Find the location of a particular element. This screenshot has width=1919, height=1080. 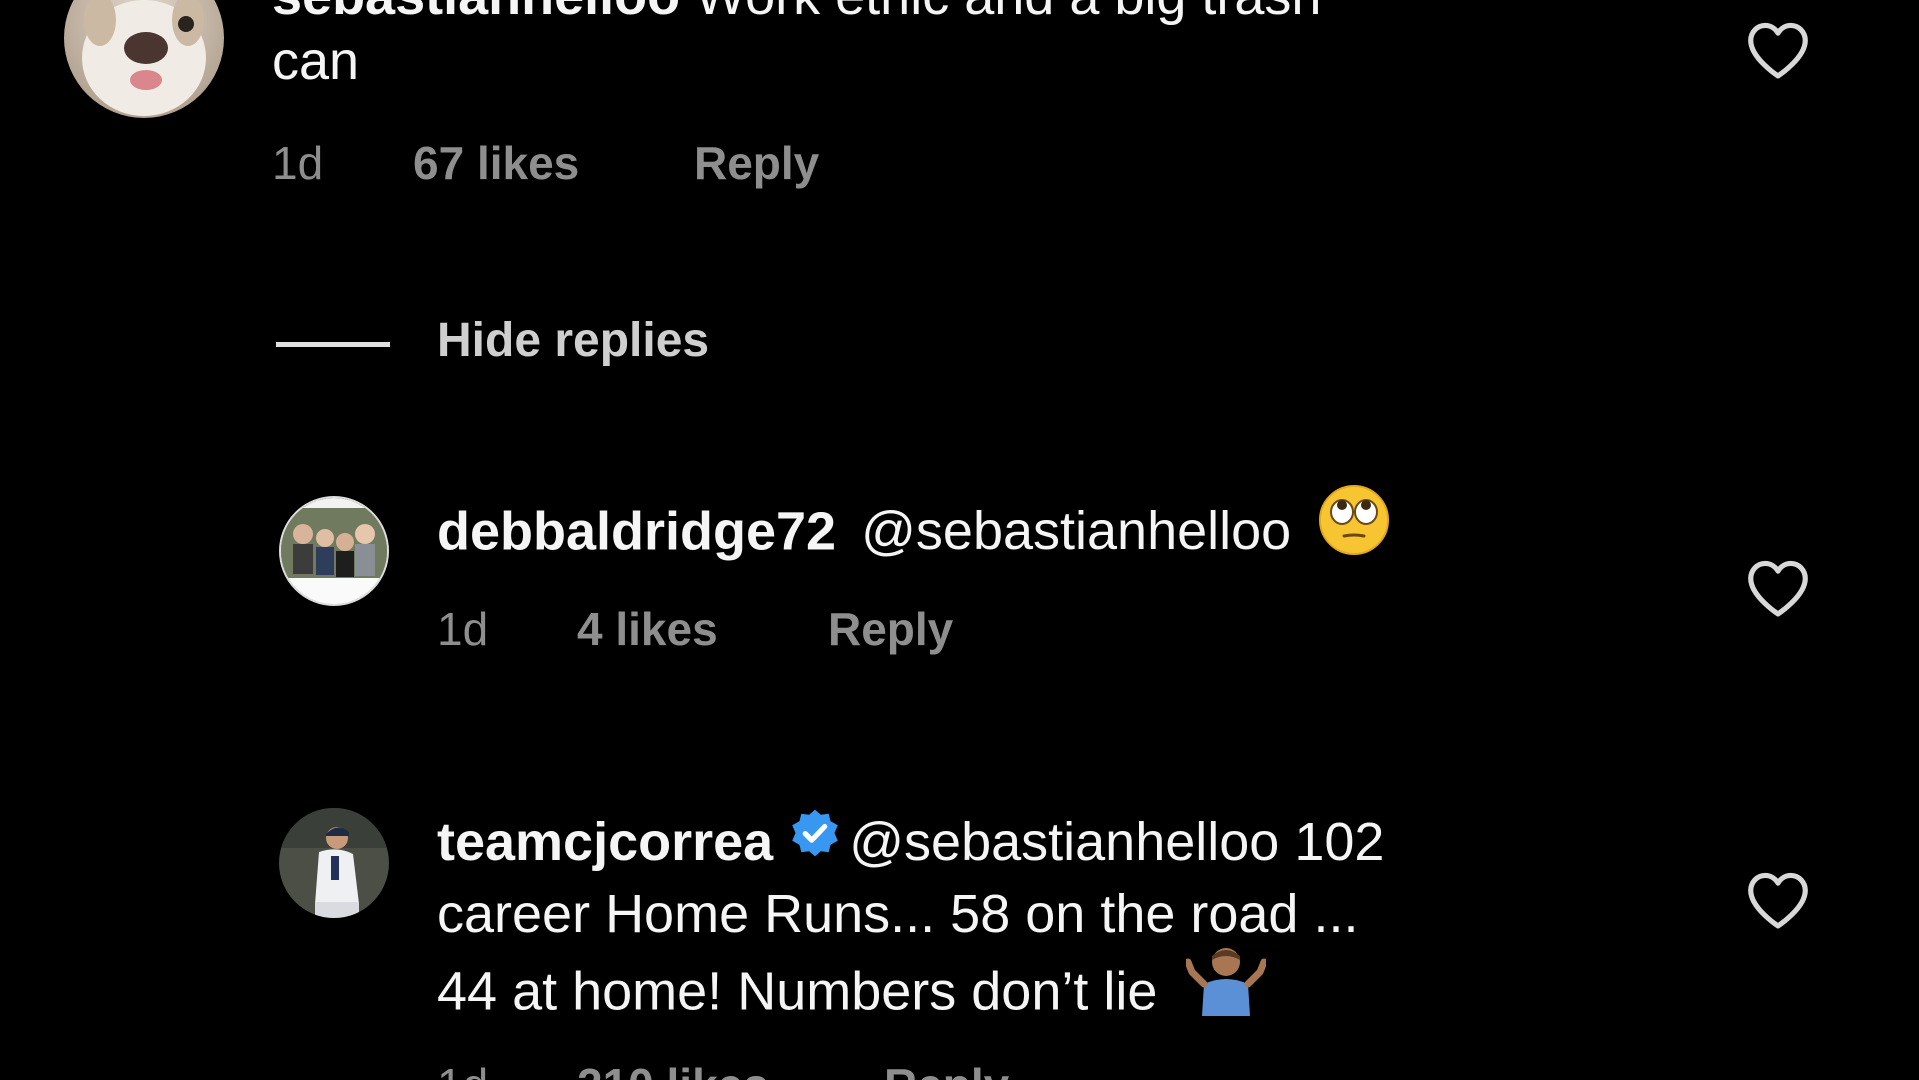

reply-likes: 210 likes is located at coordinates (673, 1069).